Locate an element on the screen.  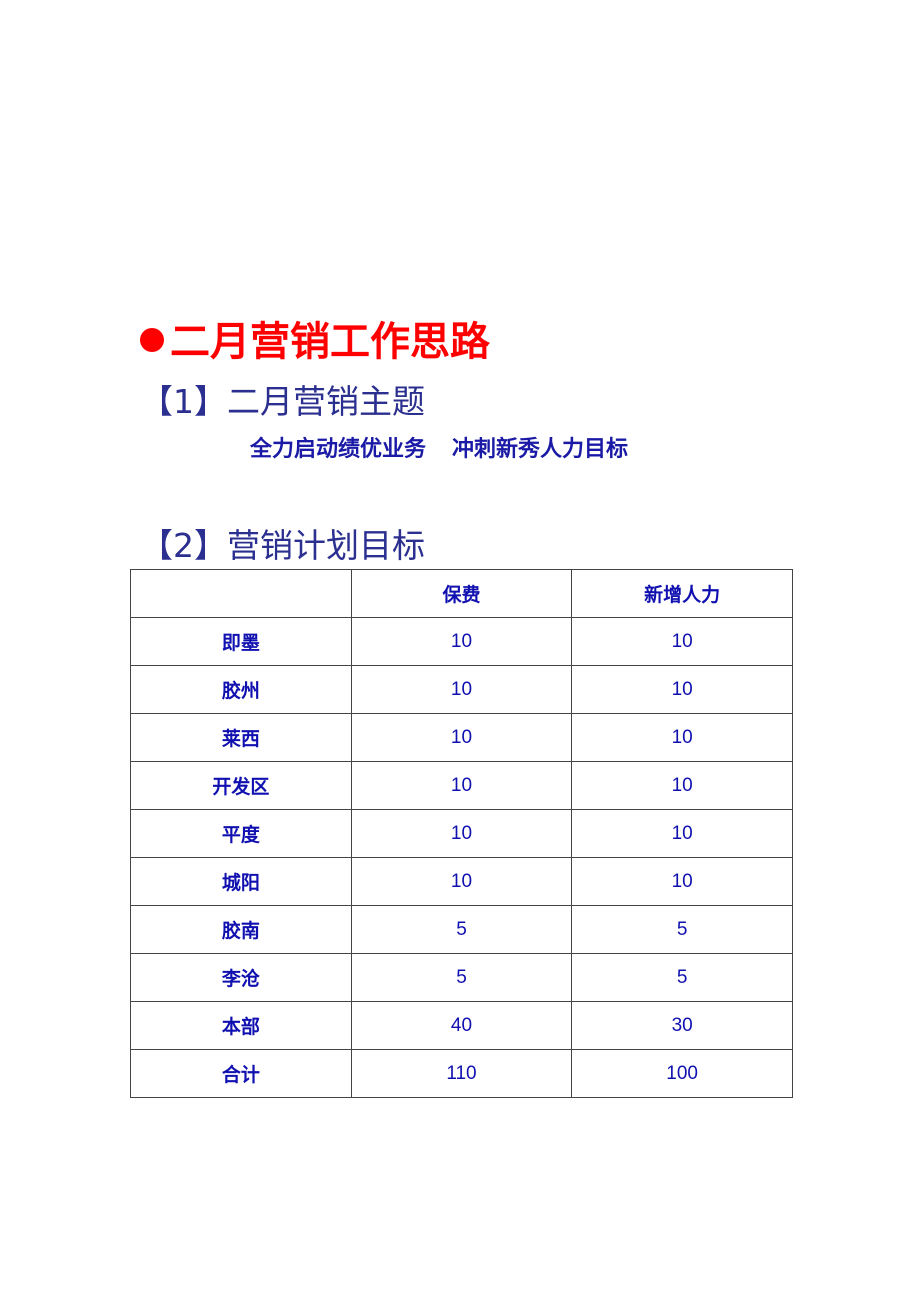
row-label: 即墨 is located at coordinates (241, 641).